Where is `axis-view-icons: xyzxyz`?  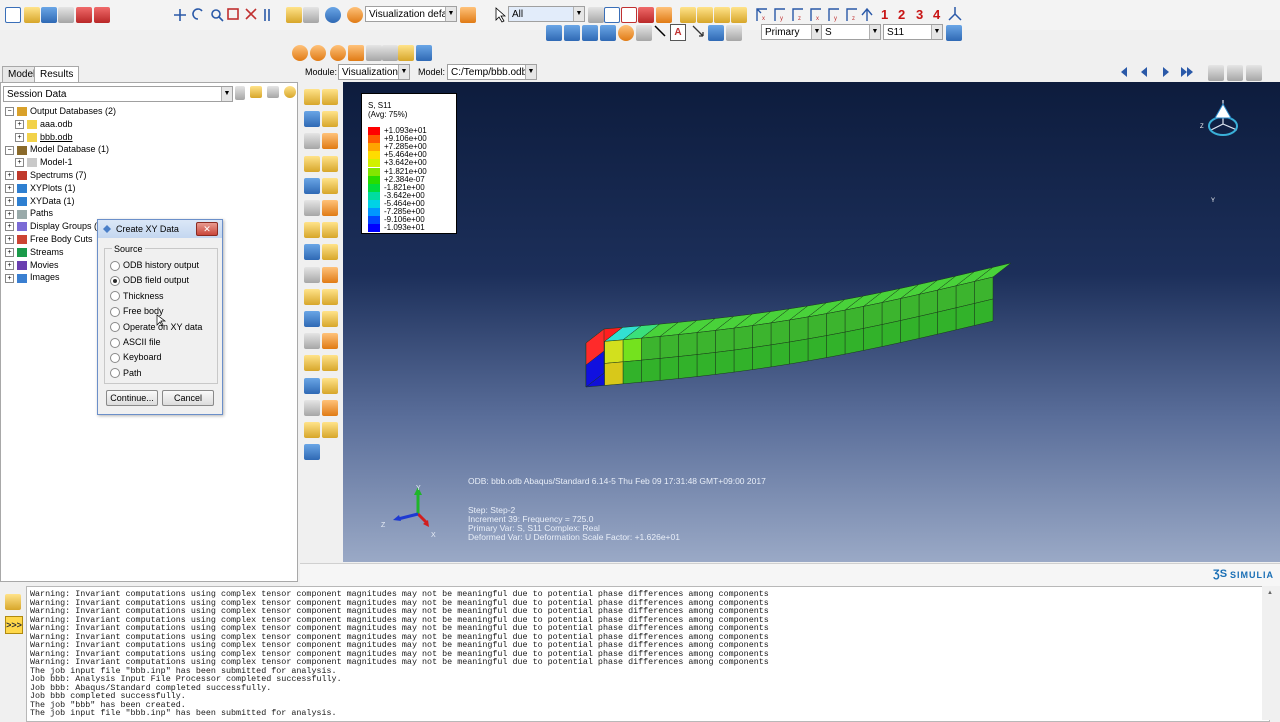 axis-view-icons: xyzxyz is located at coordinates (817, 15).